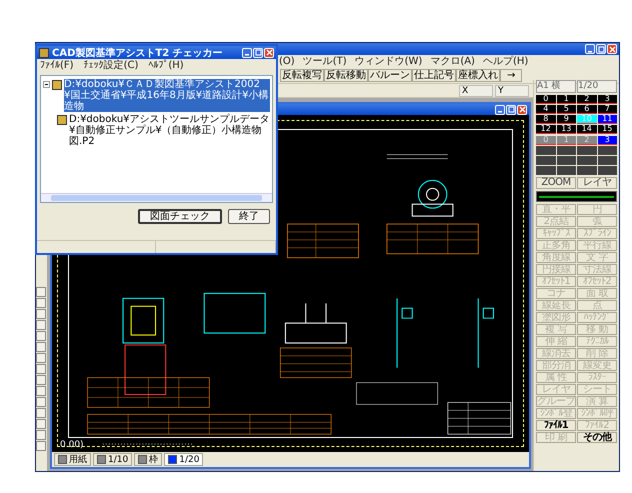 The height and width of the screenshot is (493, 632). What do you see at coordinates (556, 86) in the screenshot?
I see `sheet-size-field: A1 横` at bounding box center [556, 86].